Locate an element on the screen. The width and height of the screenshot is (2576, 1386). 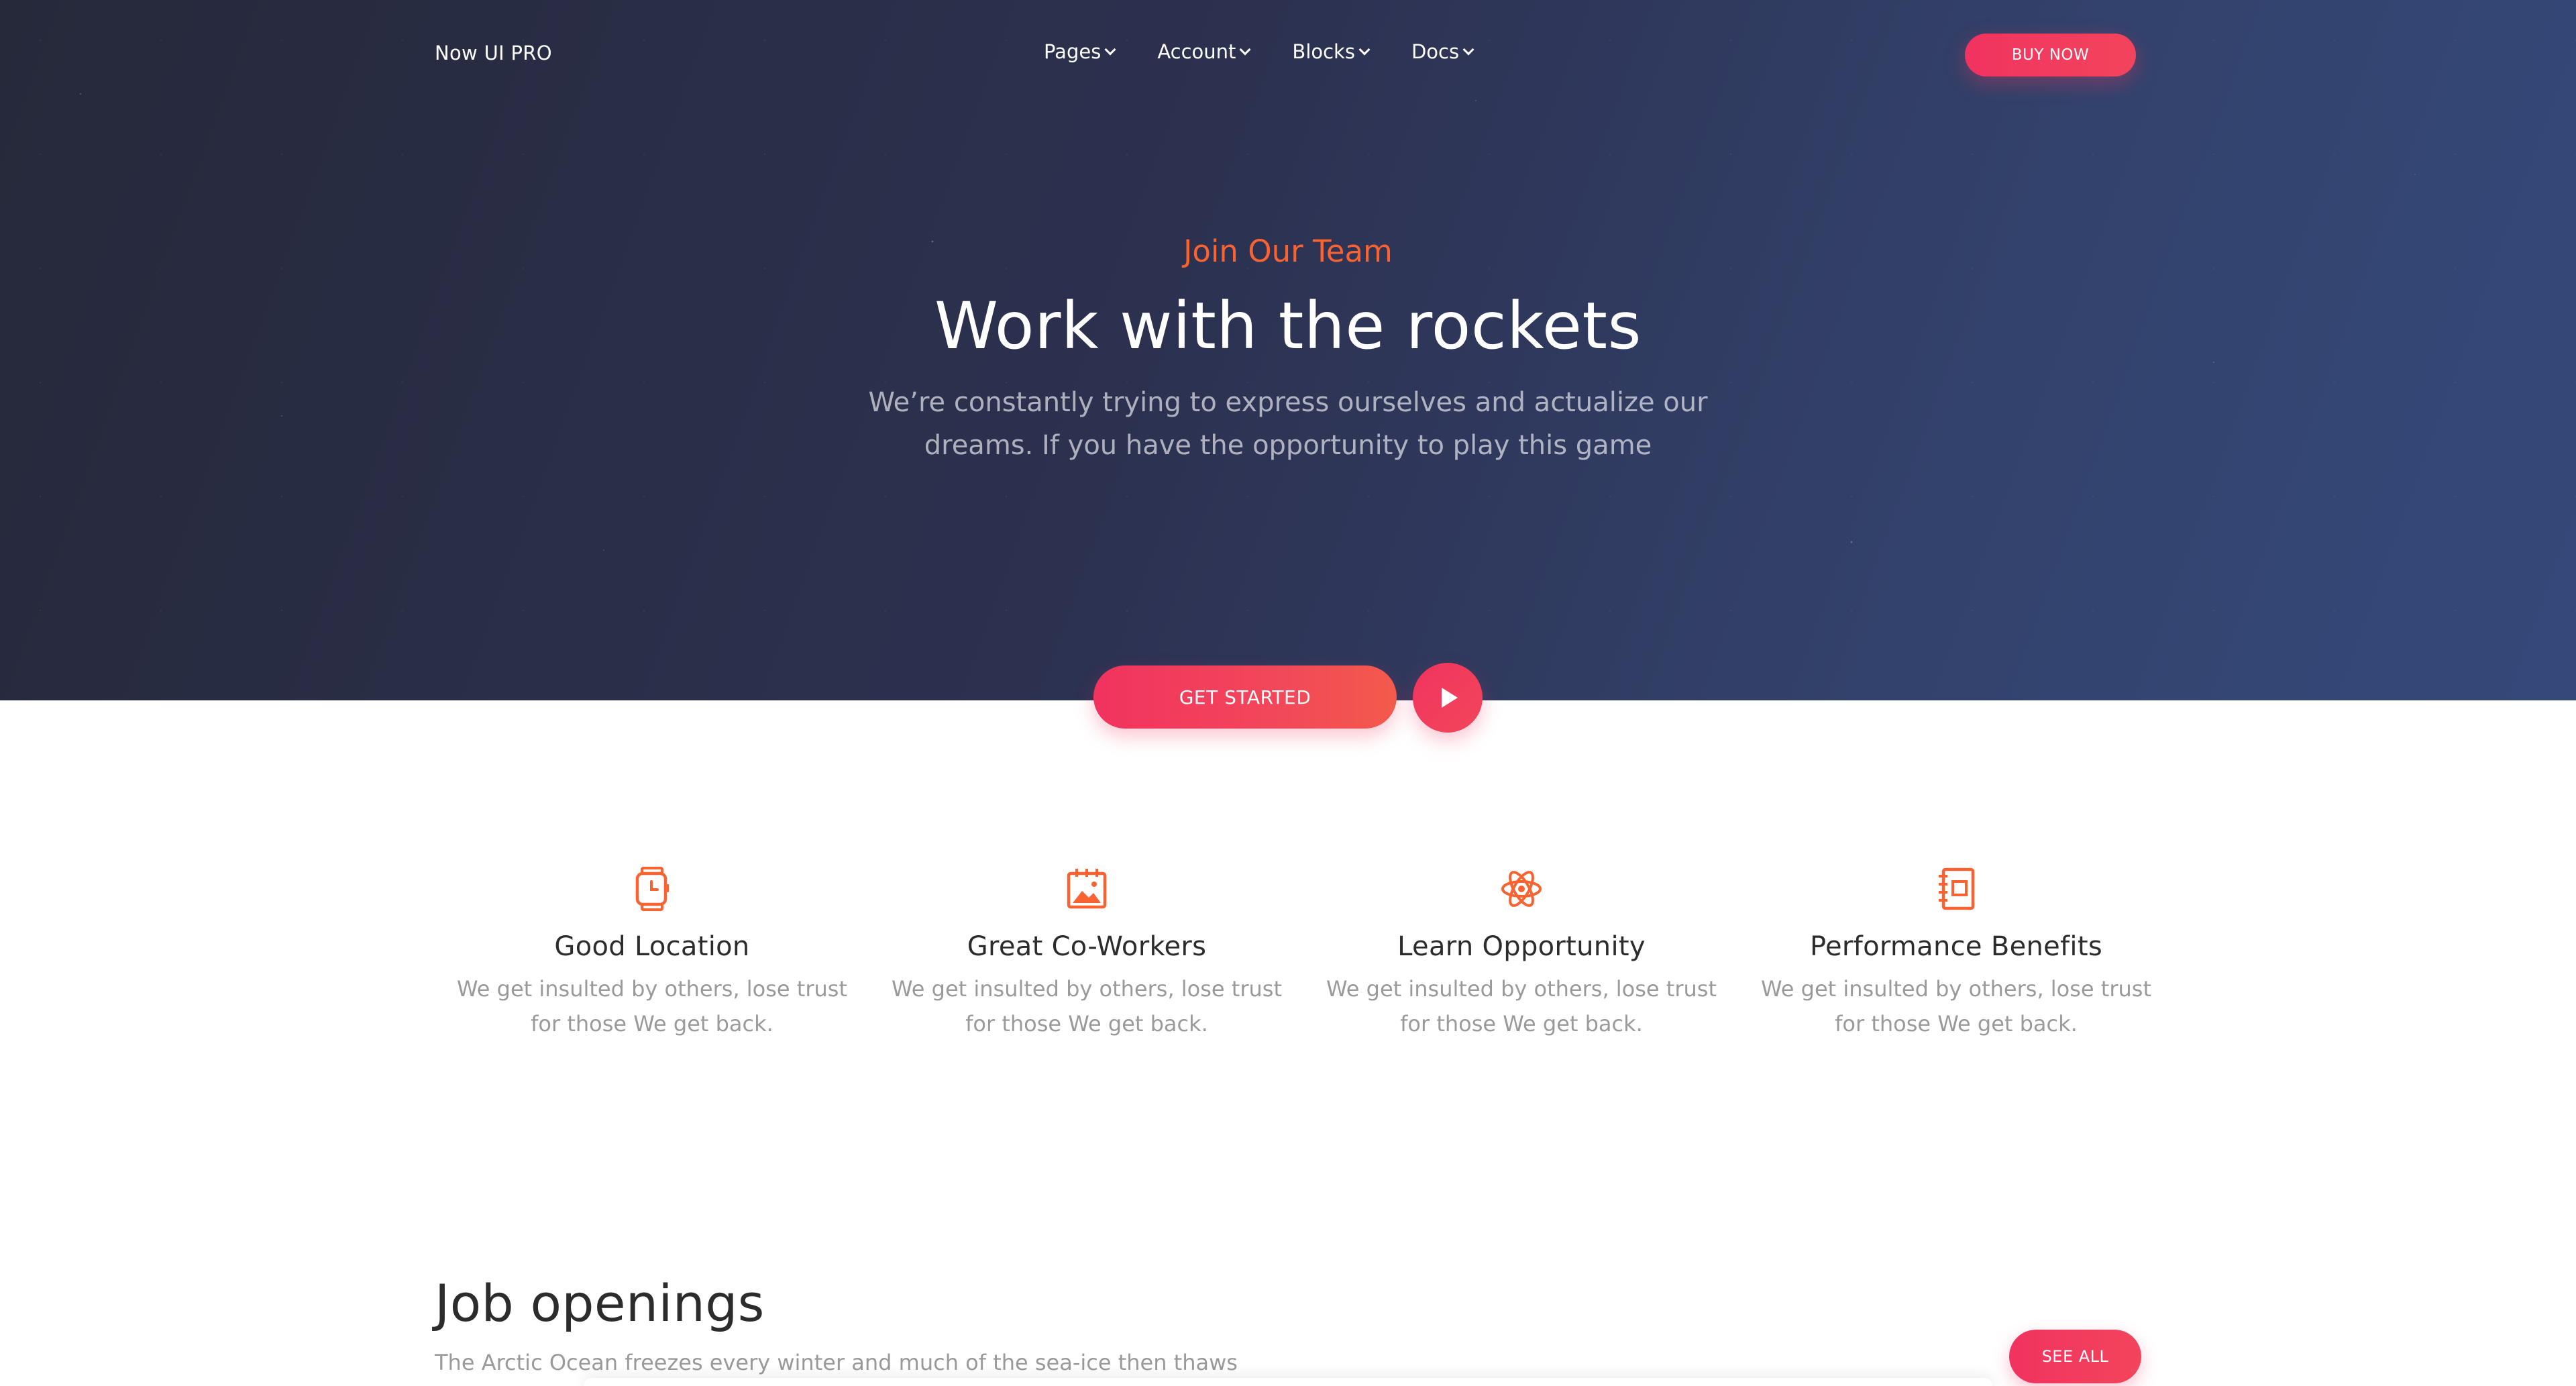
feature-title: Good Location is located at coordinates (652, 946).